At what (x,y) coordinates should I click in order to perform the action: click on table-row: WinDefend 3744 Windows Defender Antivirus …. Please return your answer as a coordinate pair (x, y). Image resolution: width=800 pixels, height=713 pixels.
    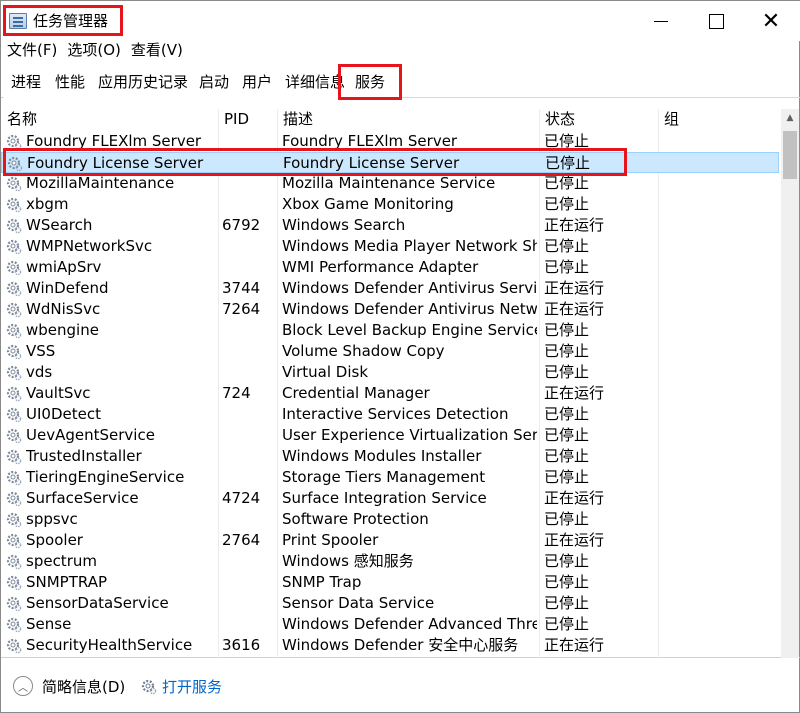
    Looking at the image, I should click on (390, 288).